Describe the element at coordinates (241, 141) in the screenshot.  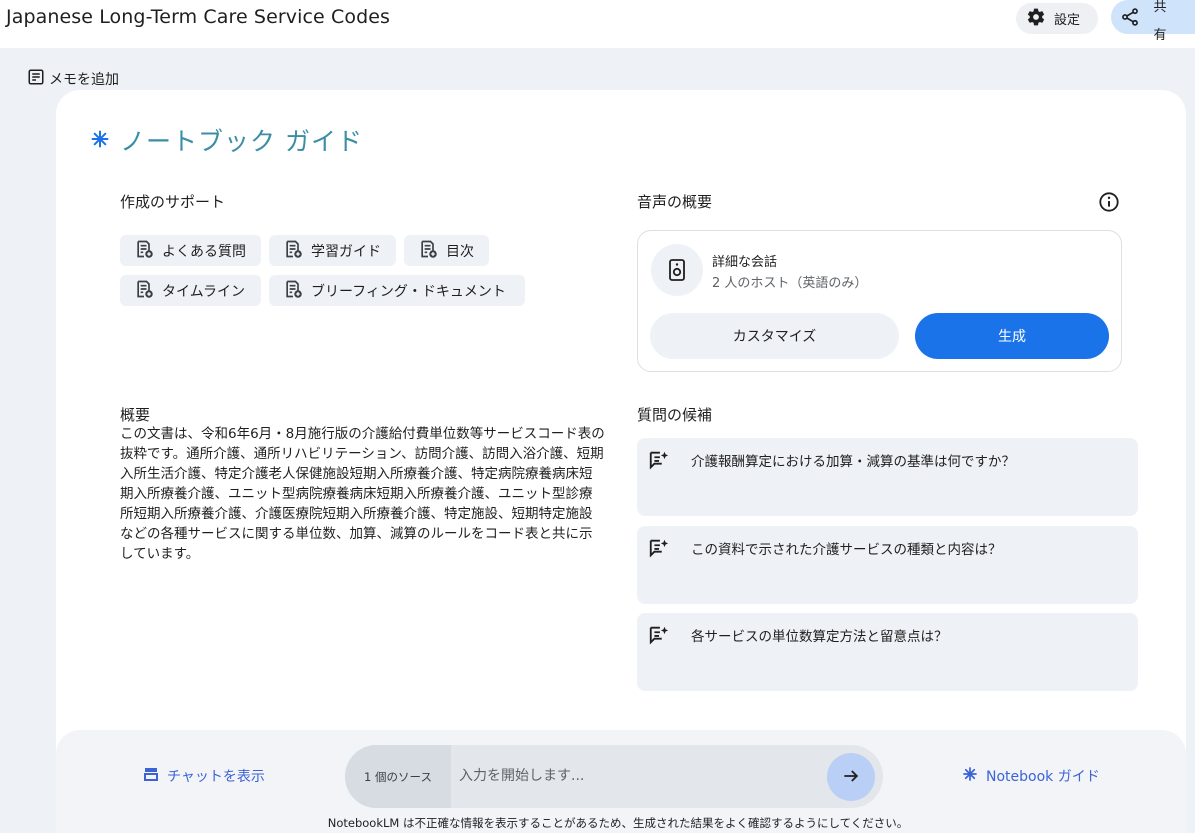
I see `guide-title-text: ノートブック ガイド` at that location.